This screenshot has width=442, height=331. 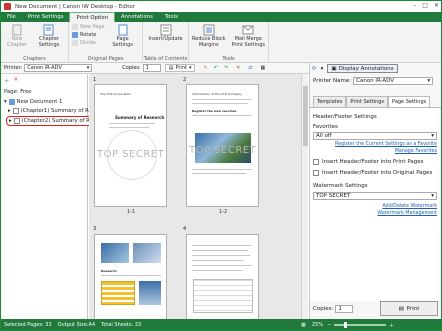 What do you see at coordinates (75, 43) in the screenshot?
I see `divide-icon` at bounding box center [75, 43].